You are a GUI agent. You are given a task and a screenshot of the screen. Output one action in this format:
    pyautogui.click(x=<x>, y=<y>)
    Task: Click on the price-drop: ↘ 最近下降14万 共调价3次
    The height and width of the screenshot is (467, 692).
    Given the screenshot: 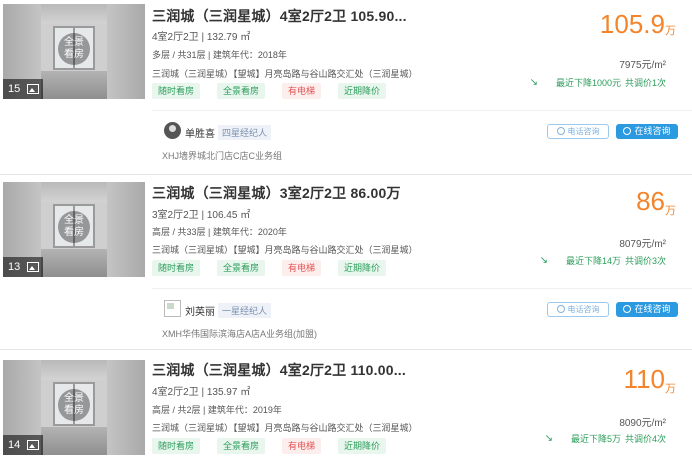 What is the action you would take?
    pyautogui.click(x=602, y=260)
    